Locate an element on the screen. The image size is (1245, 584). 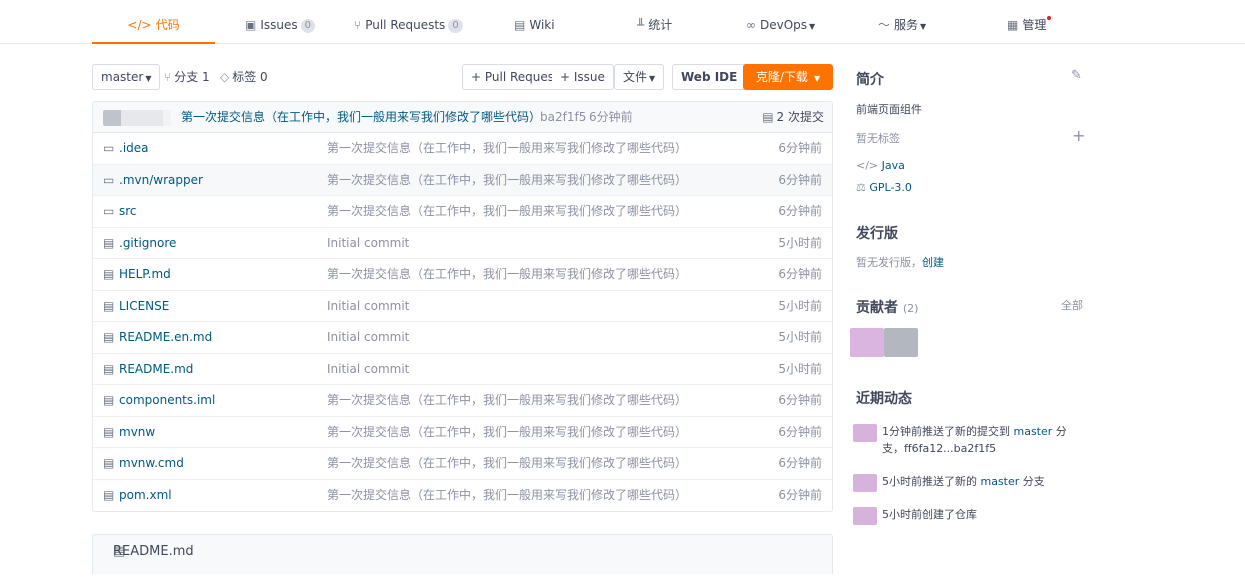
table-row: ▤ LICENSE Initial commit 5小时前 is located at coordinates (462, 306).